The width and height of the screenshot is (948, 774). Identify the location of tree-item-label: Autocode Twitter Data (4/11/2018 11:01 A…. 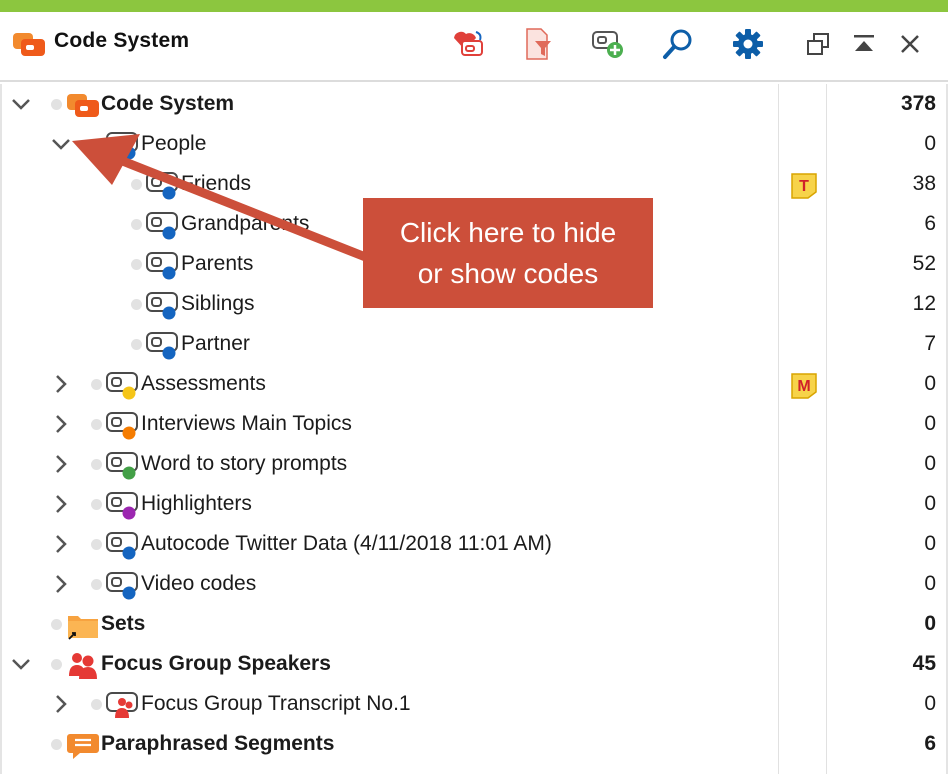
(346, 543).